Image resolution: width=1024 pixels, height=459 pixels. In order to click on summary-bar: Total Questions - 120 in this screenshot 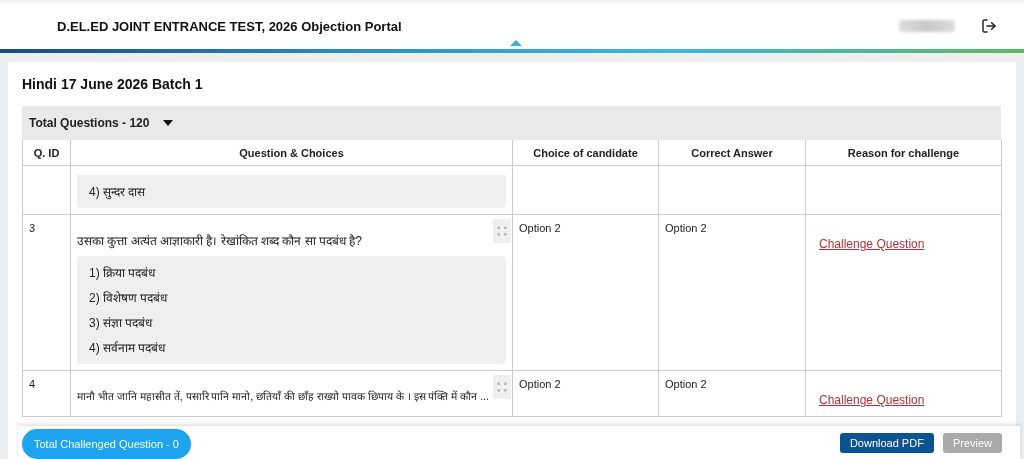, I will do `click(511, 123)`.